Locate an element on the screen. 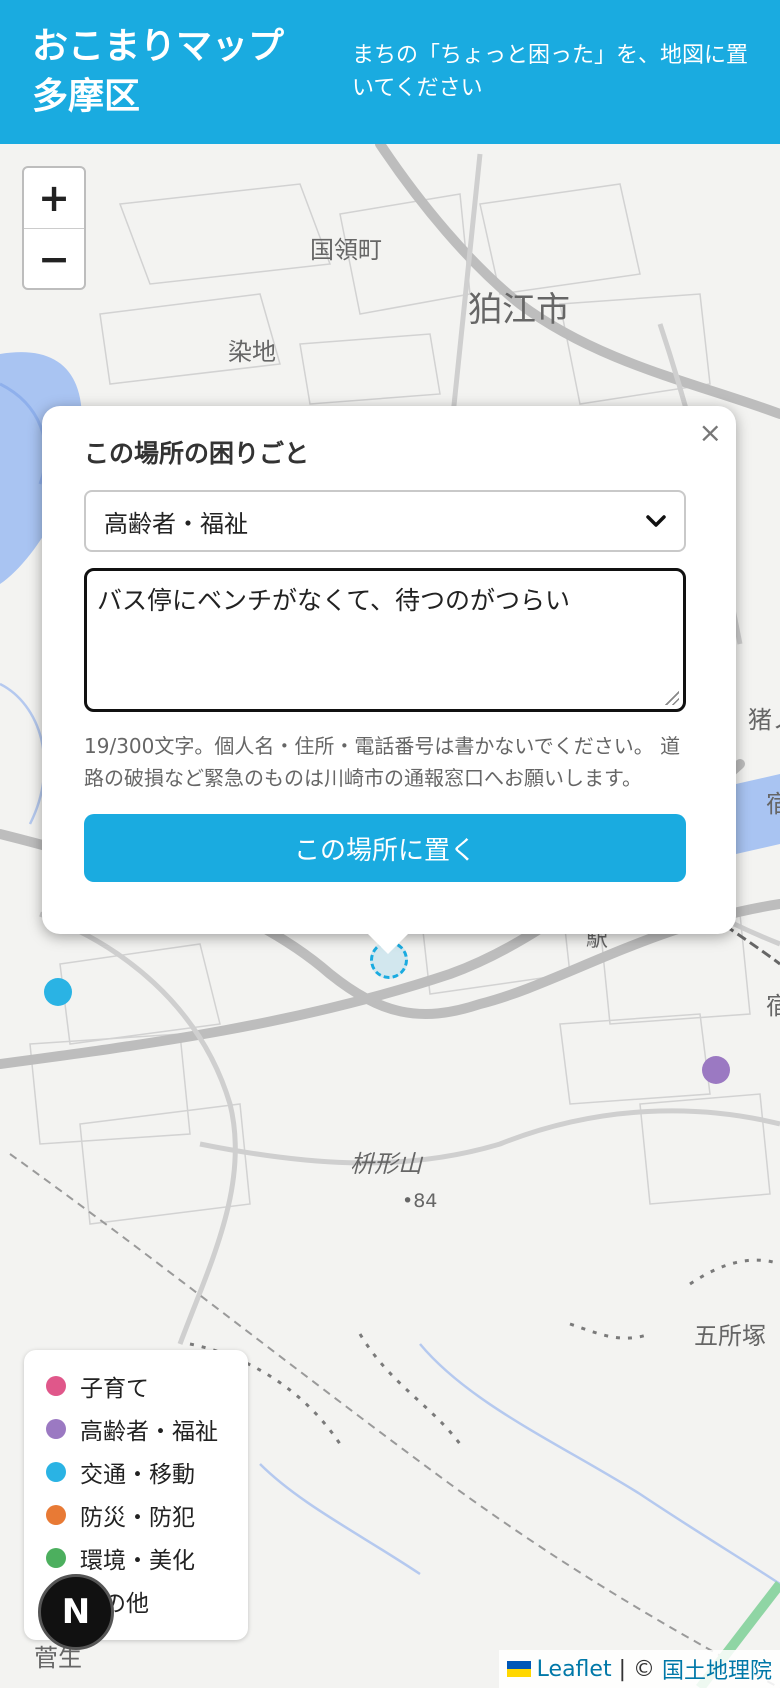  map-label-right-1: 宿 is located at coordinates (773, 804).